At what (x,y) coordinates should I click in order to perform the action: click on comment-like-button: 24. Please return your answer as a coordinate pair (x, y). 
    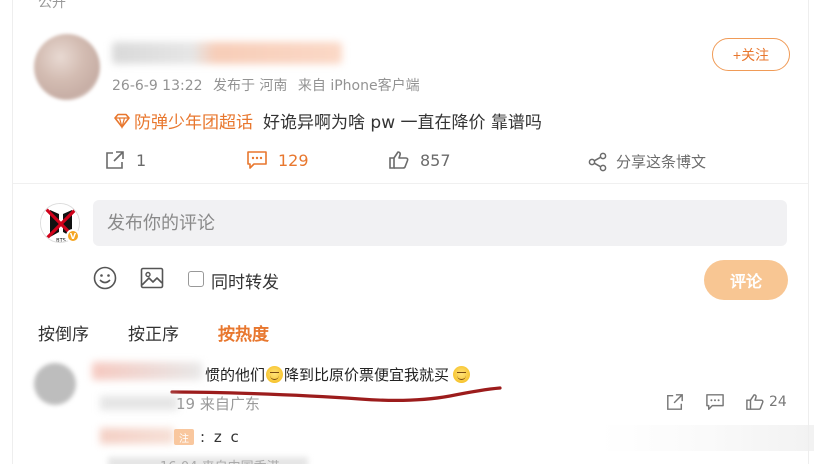
    Looking at the image, I should click on (766, 402).